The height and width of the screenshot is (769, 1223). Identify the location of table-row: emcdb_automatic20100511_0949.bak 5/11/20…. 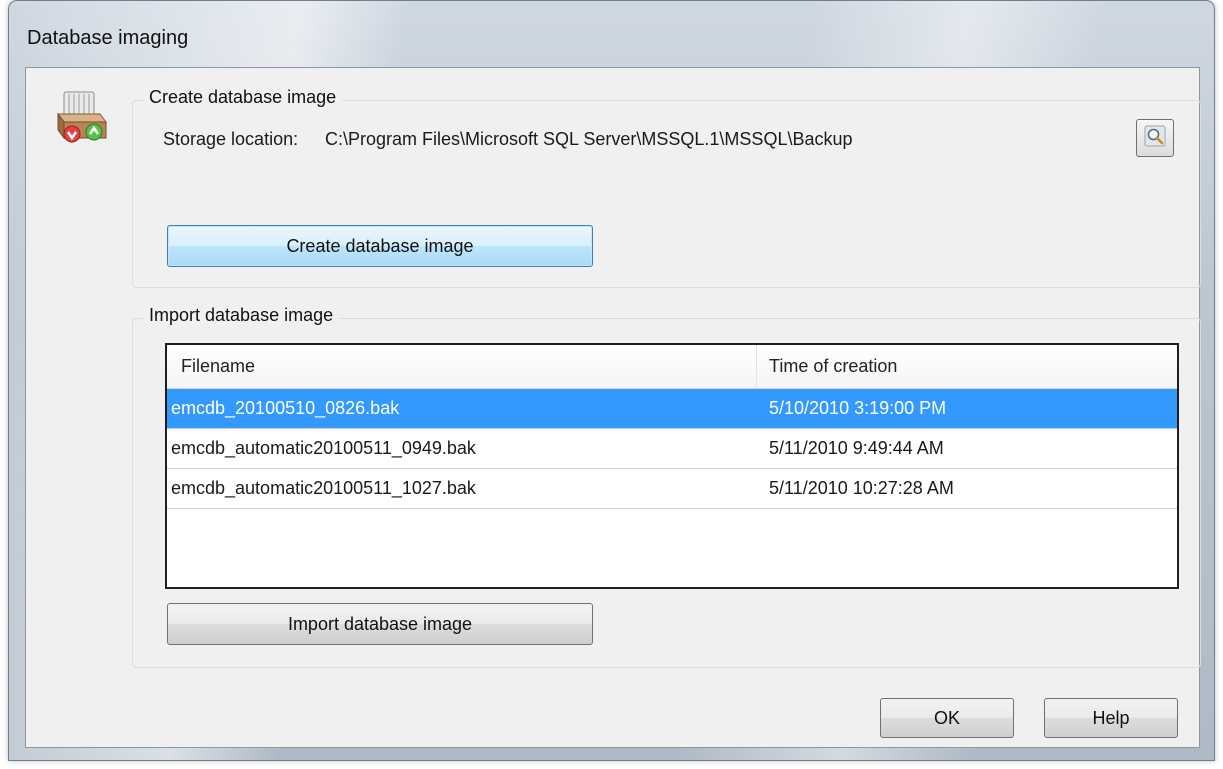
(672, 449).